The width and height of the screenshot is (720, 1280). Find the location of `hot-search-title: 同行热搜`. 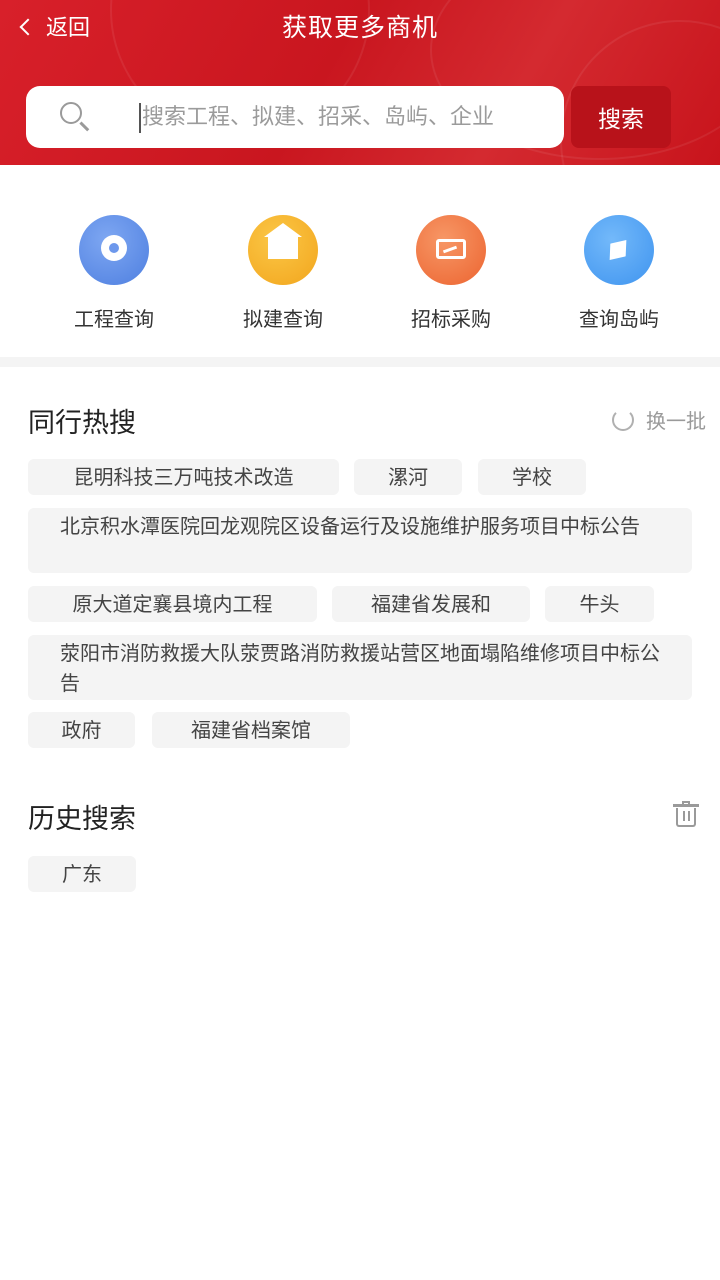

hot-search-title: 同行热搜 is located at coordinates (82, 423).